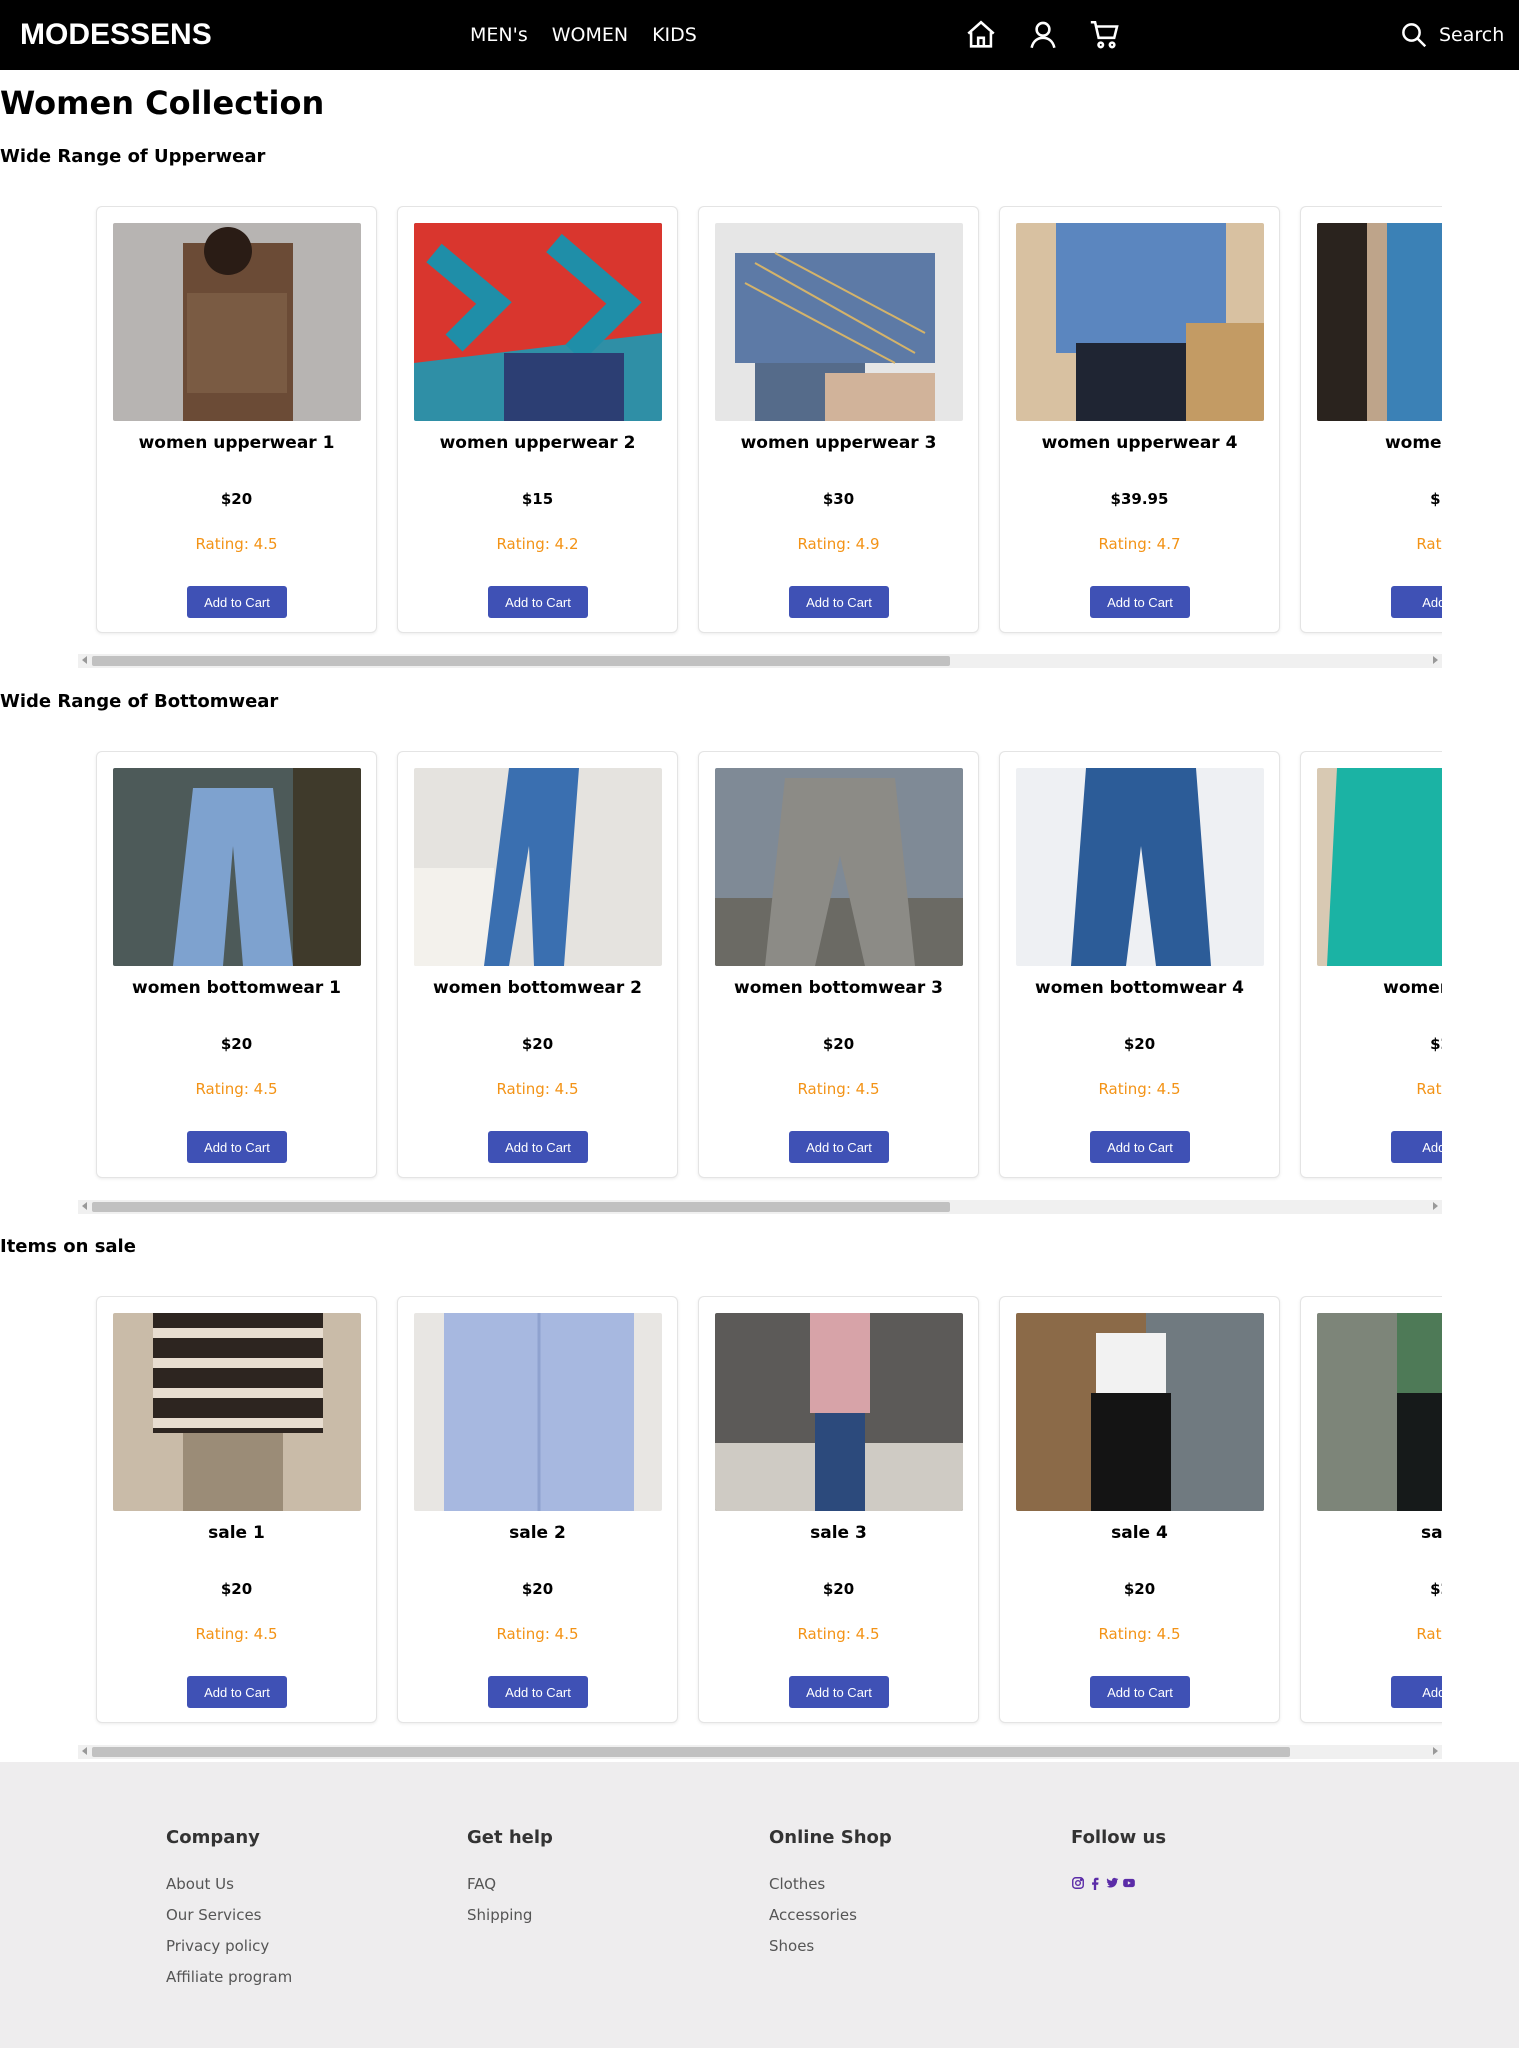 Image resolution: width=1519 pixels, height=2048 pixels. I want to click on footer-link-shipping: Shipping, so click(510, 1915).